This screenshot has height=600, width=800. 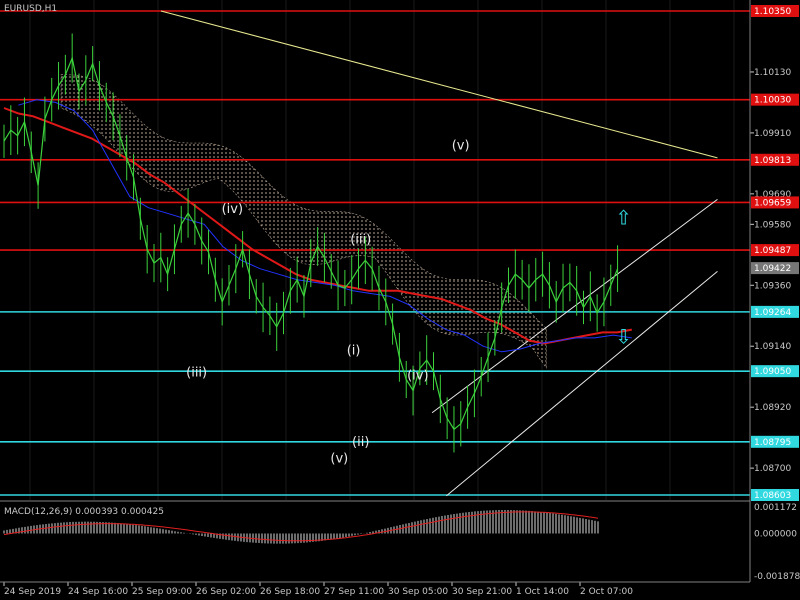 What do you see at coordinates (772, 469) in the screenshot?
I see `price-tick-label: 1.08700` at bounding box center [772, 469].